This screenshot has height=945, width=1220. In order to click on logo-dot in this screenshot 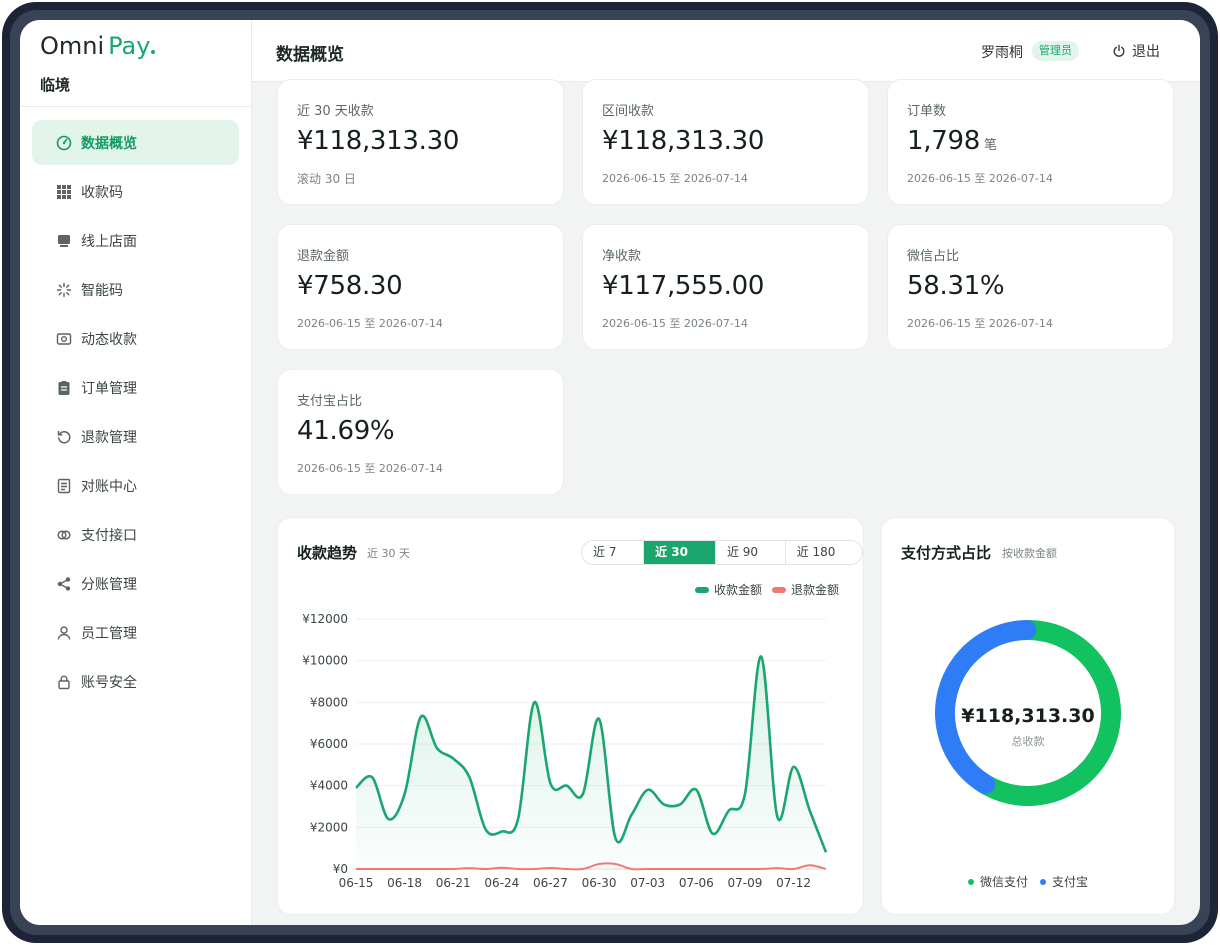, I will do `click(153, 52)`.